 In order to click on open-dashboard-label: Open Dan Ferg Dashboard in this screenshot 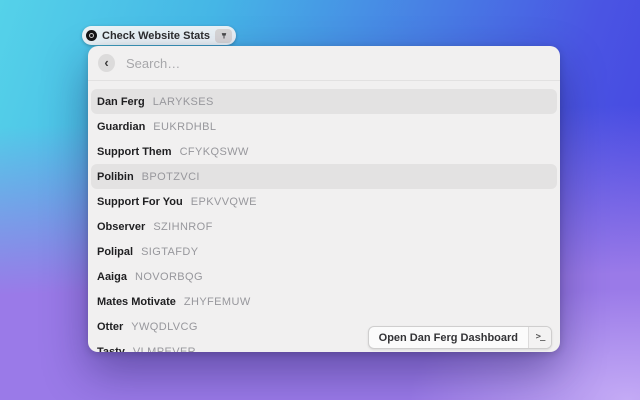, I will do `click(448, 337)`.